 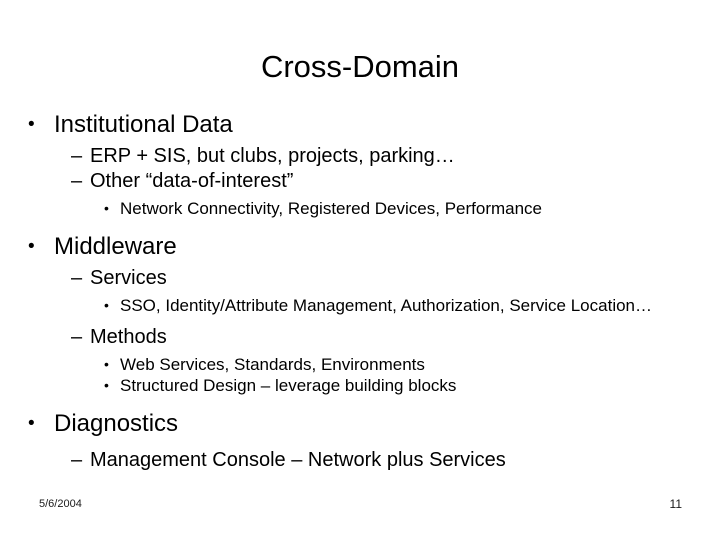 What do you see at coordinates (346, 247) in the screenshot?
I see `bullet-level1: • Middleware` at bounding box center [346, 247].